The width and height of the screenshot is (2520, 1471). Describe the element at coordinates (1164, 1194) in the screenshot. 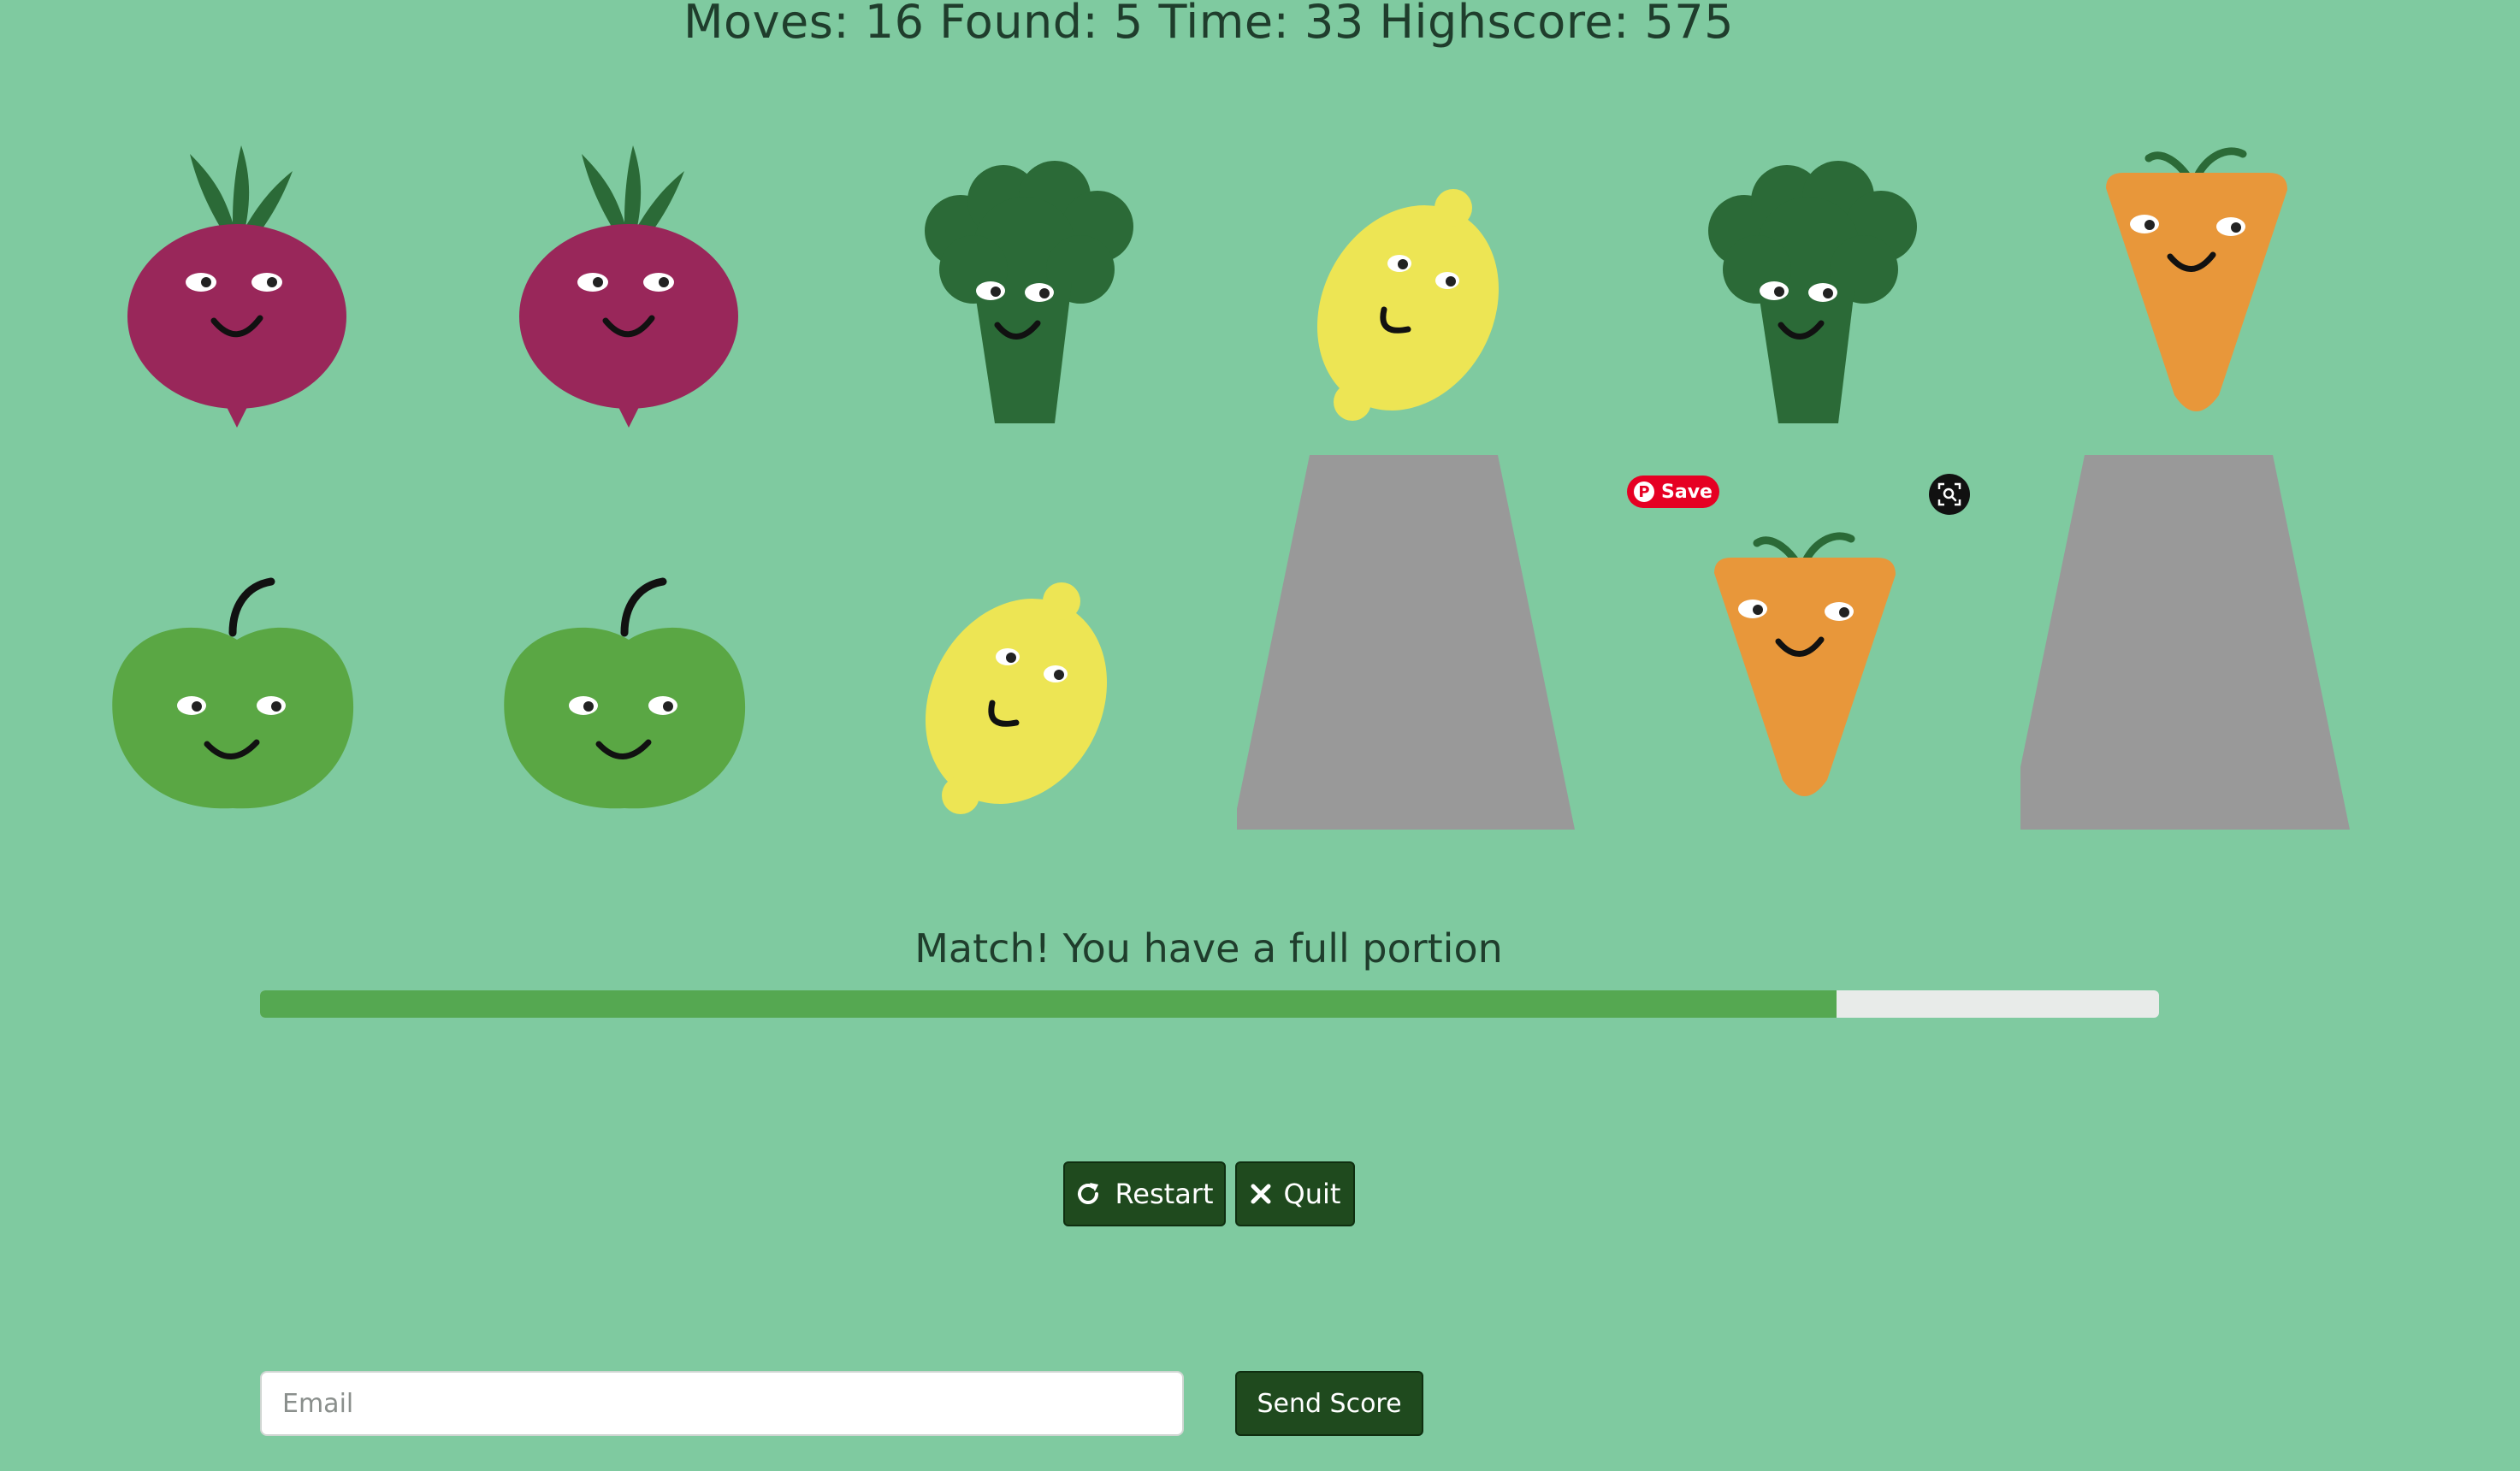

I see `restart-label: Restart` at that location.